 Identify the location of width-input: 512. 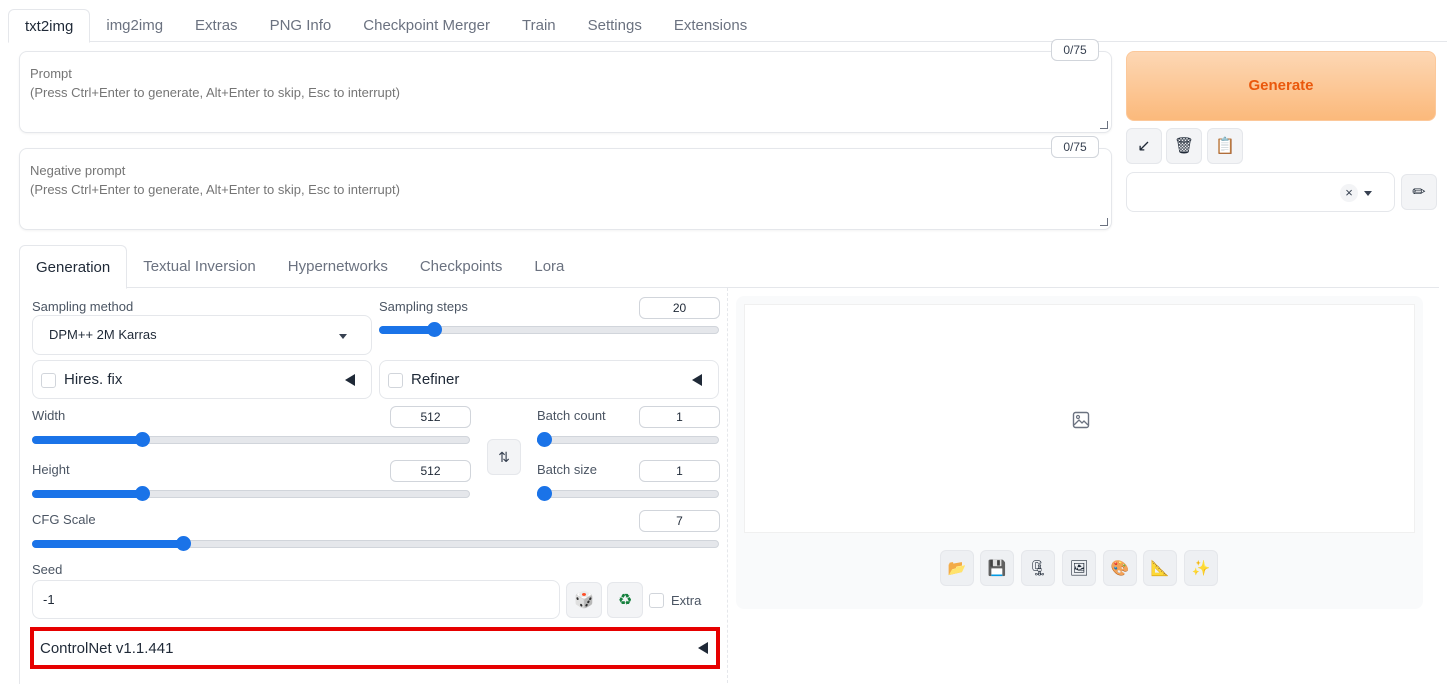
(430, 417).